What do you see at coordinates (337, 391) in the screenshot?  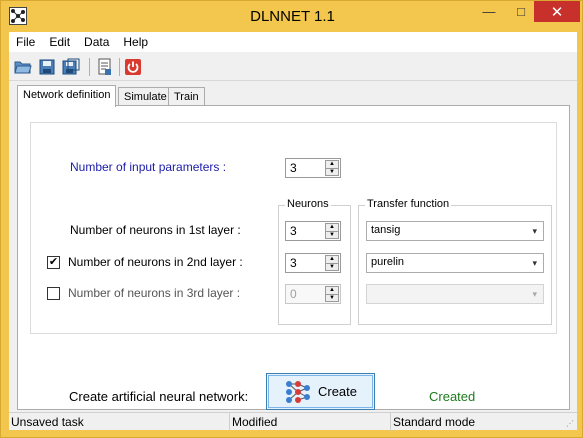 I see `create-button-label: Create` at bounding box center [337, 391].